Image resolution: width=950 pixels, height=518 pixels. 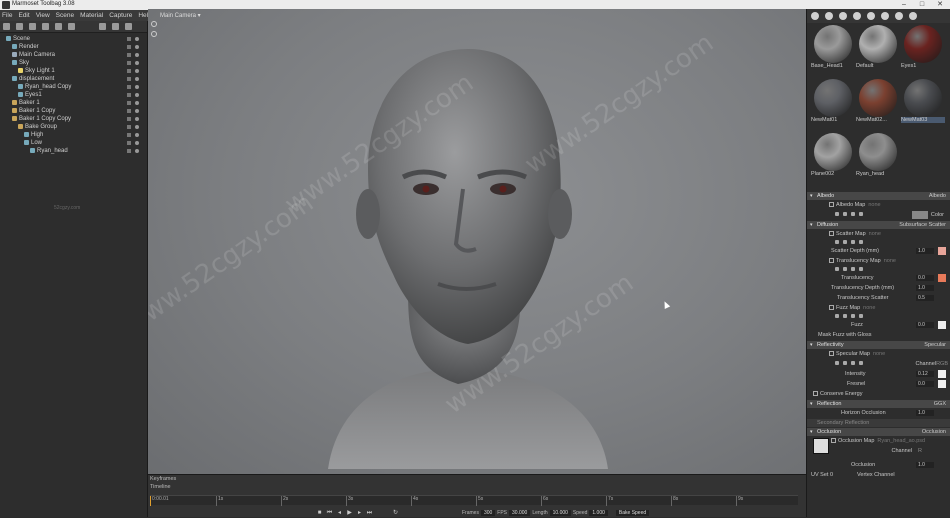 I want to click on tree-item: Baker 1 Copy, so click(x=73, y=111).